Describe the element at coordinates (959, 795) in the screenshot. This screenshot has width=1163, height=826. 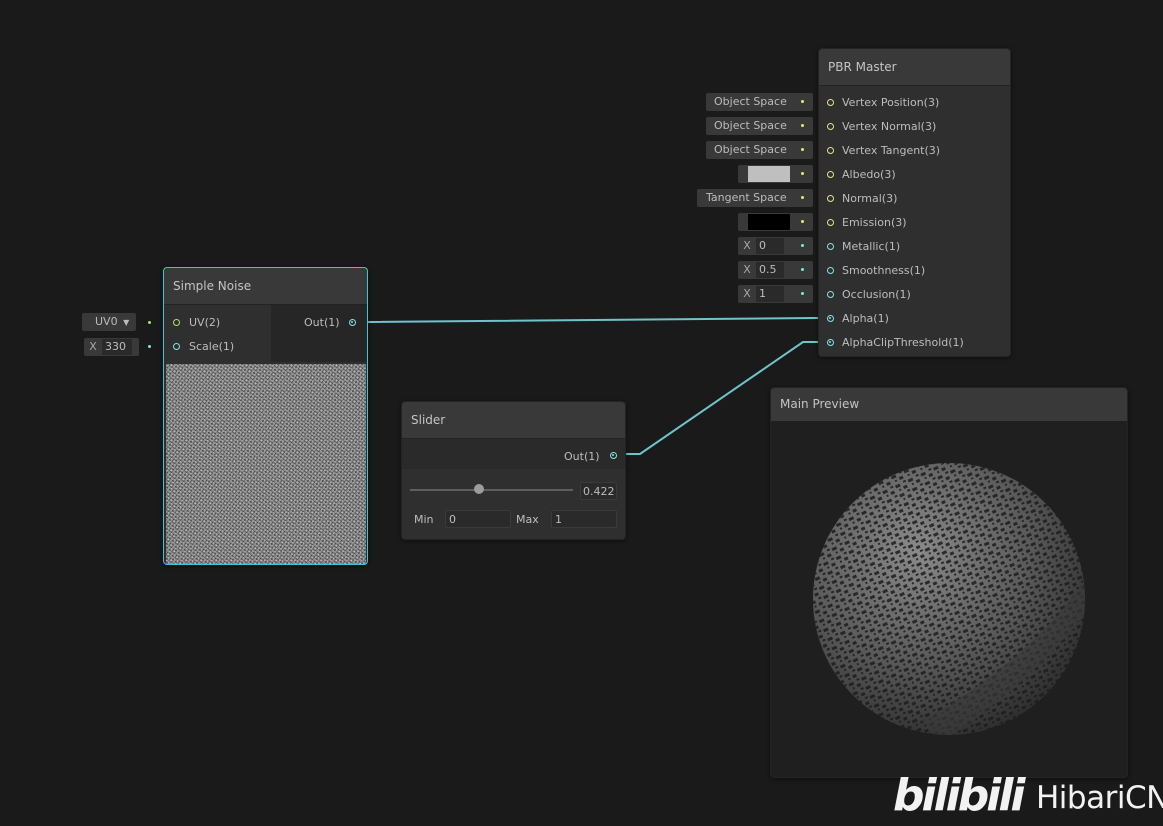
I see `bilibili-logo: bilibili` at that location.